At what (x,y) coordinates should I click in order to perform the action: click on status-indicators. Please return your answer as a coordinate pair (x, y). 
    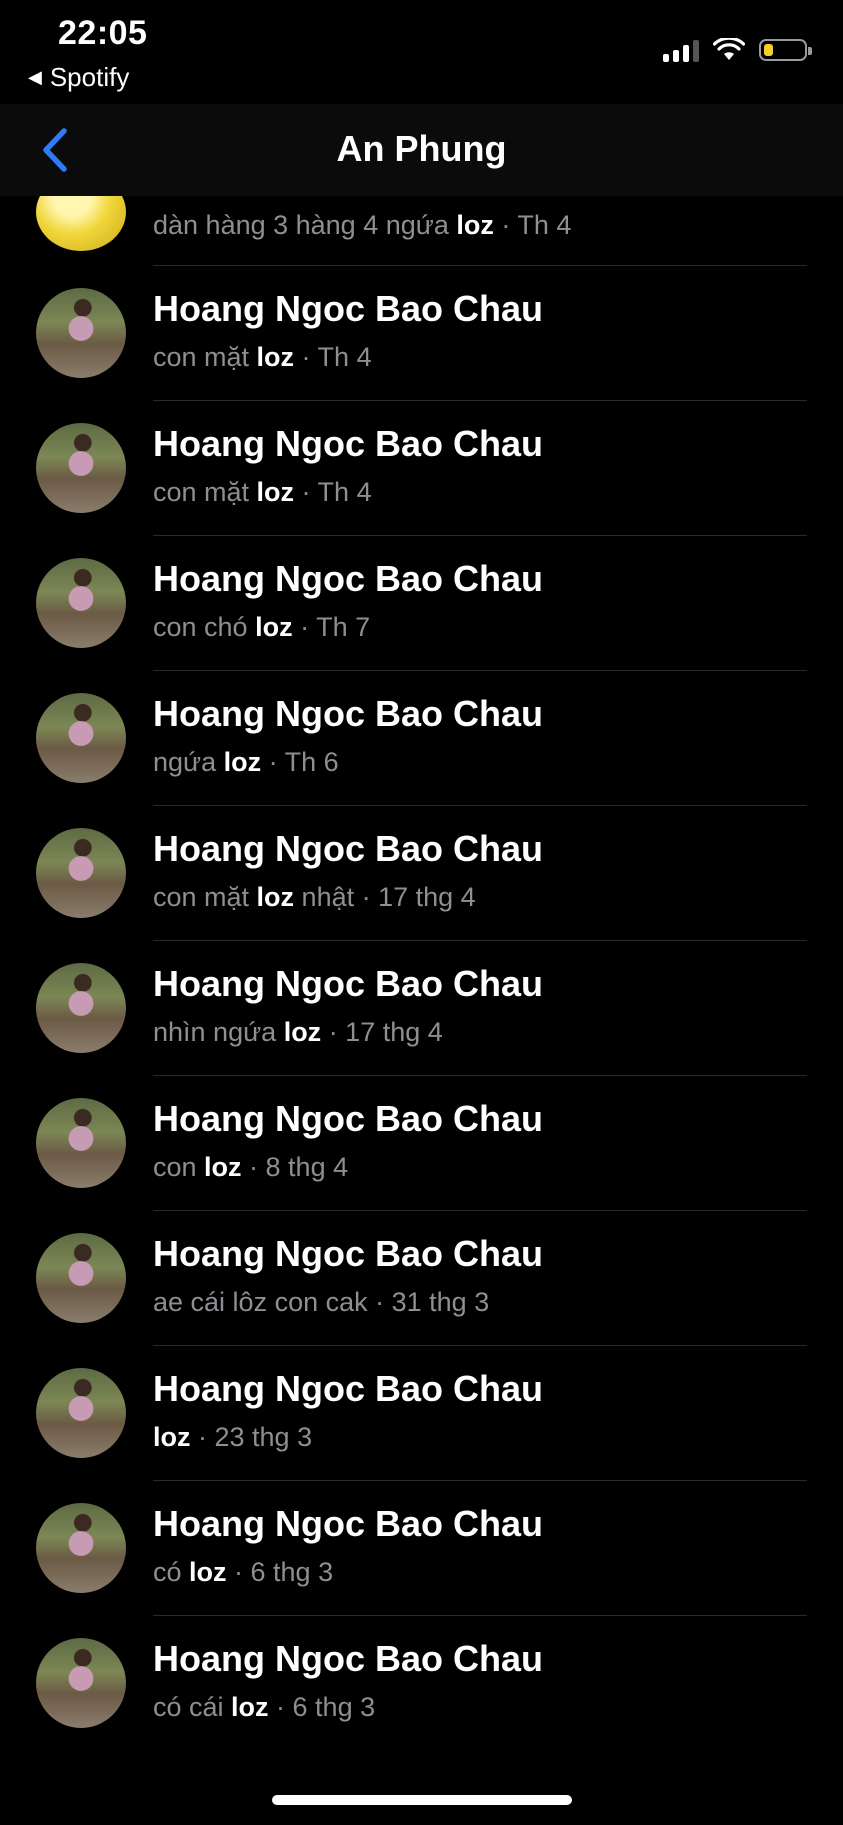
    Looking at the image, I should click on (737, 50).